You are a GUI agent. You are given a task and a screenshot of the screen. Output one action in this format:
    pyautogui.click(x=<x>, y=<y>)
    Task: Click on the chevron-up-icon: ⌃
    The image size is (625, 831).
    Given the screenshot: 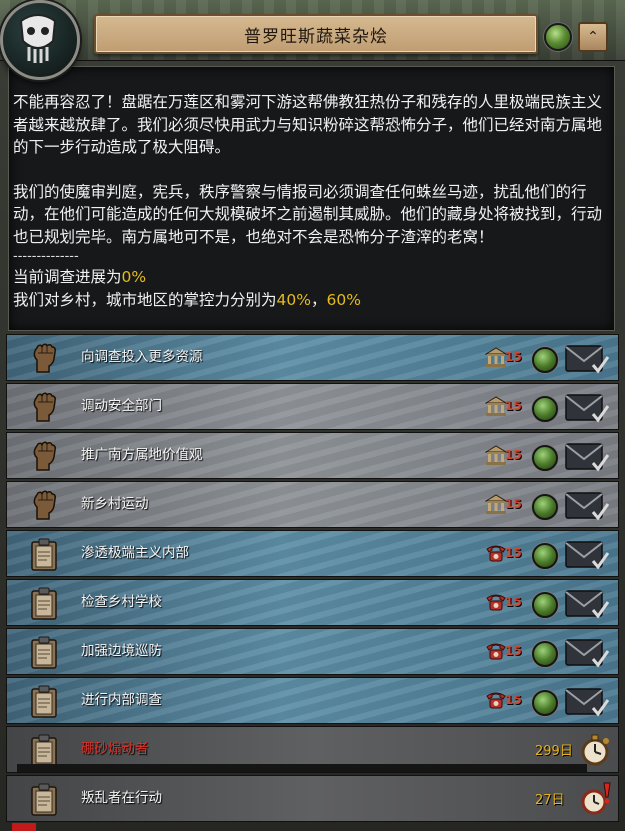 What is the action you would take?
    pyautogui.click(x=593, y=37)
    